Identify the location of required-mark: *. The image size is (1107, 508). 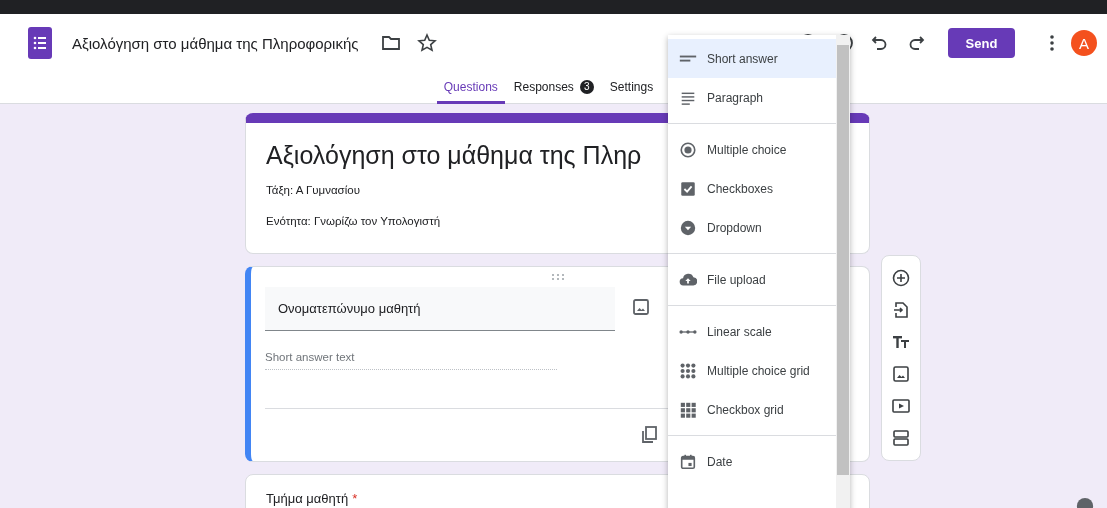
(355, 498).